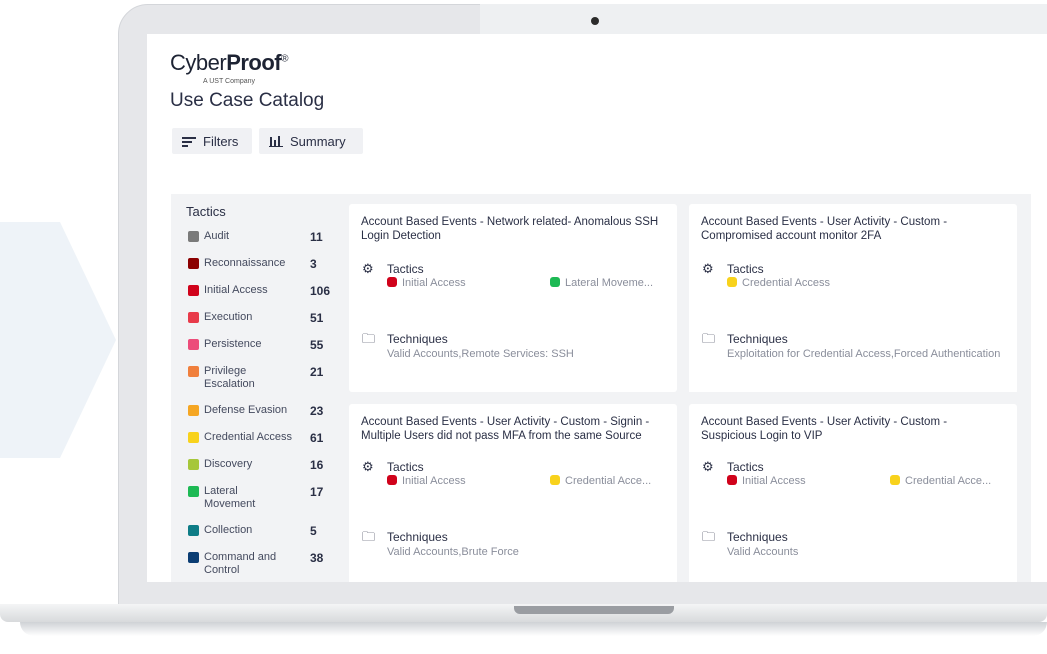 Image resolution: width=1047 pixels, height=654 pixels. Describe the element at coordinates (853, 385) in the screenshot. I see `card-fade` at that location.